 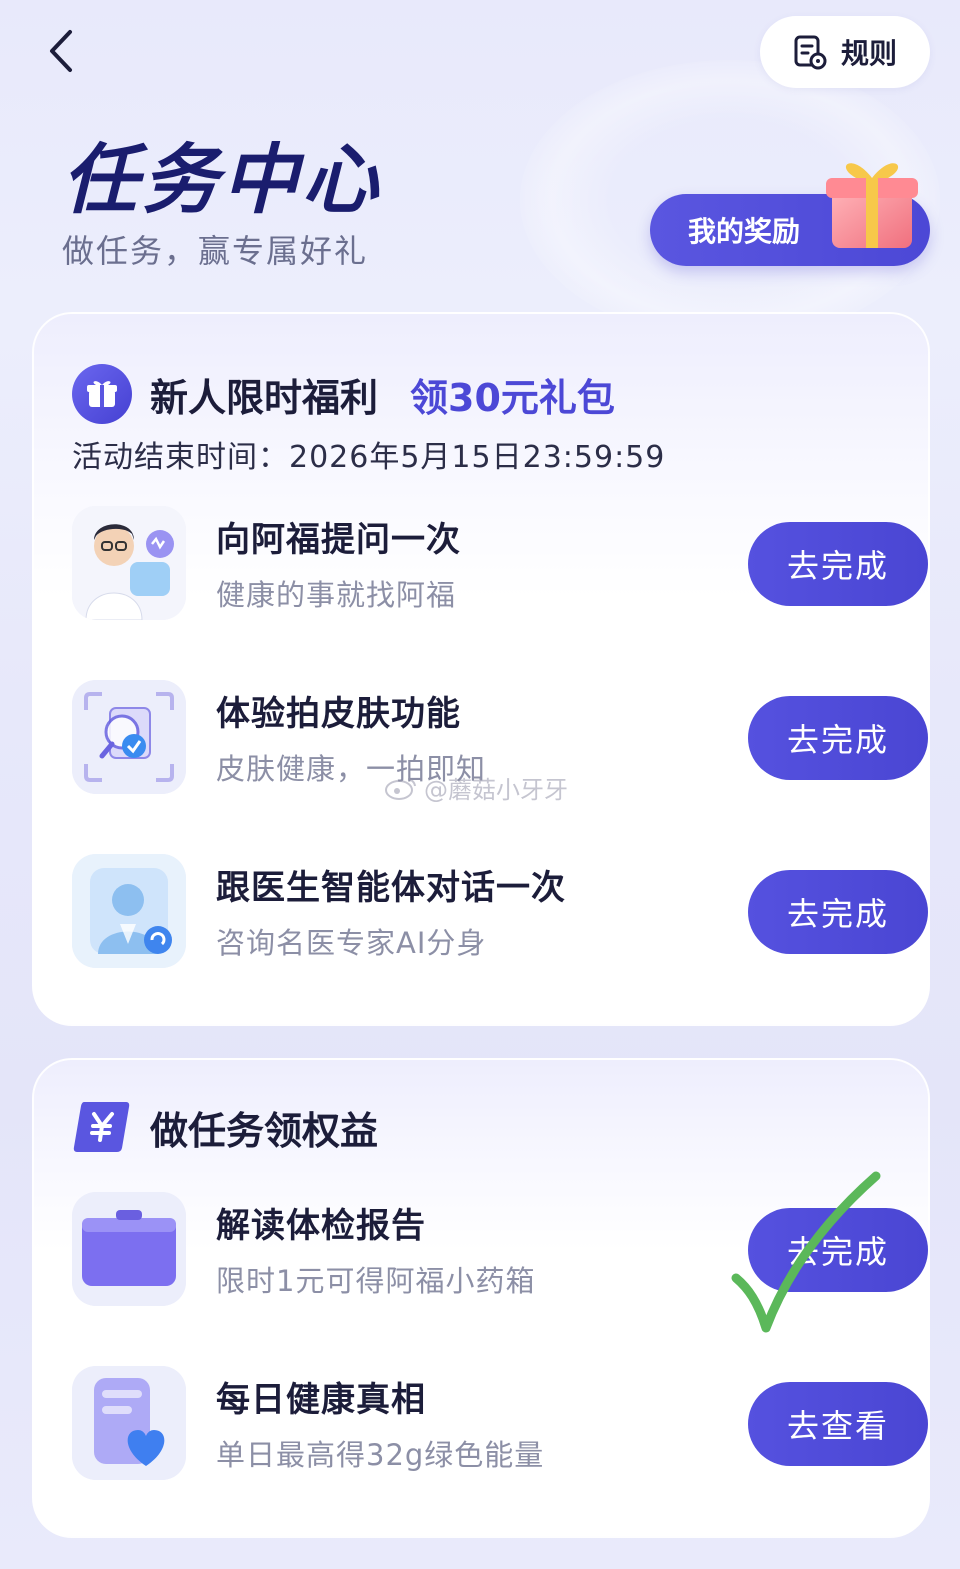 I want to click on rules-label: 规则, so click(x=868, y=53).